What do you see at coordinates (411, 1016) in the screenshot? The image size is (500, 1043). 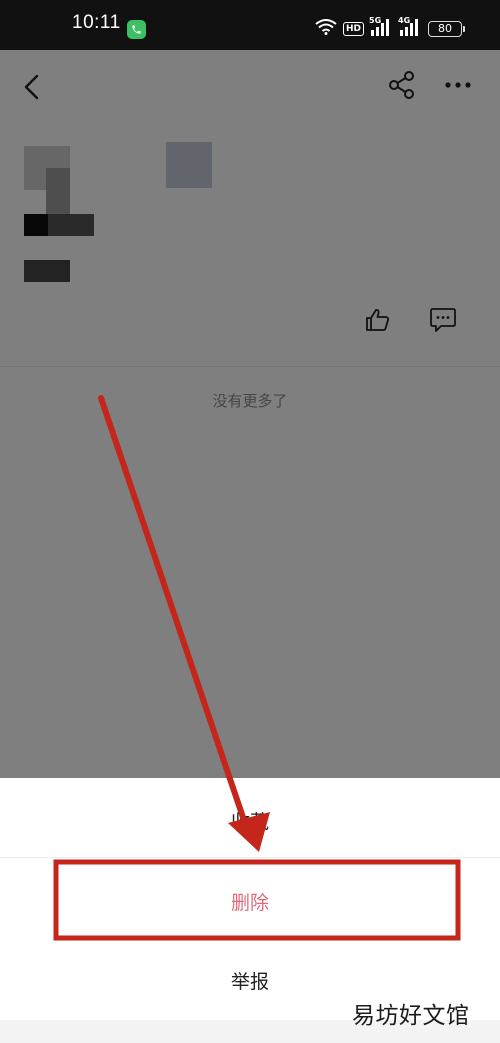 I see `watermark-text: 易坊好文馆` at bounding box center [411, 1016].